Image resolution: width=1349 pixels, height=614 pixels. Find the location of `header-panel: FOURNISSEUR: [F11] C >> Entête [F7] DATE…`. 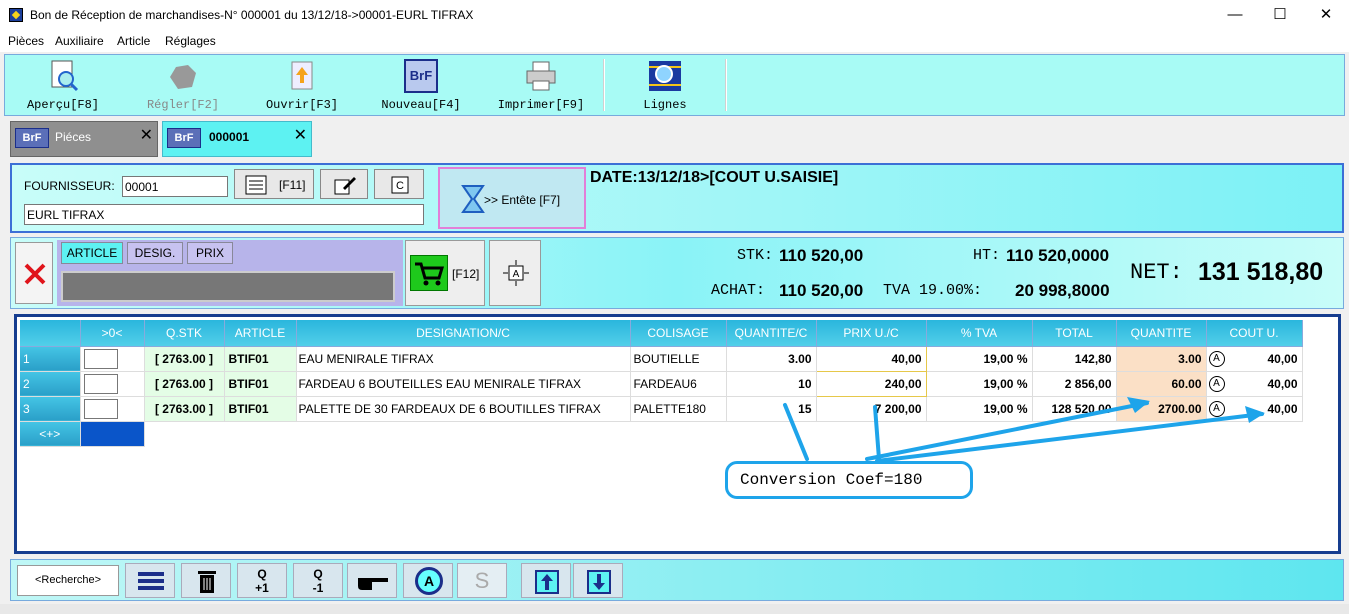

header-panel: FOURNISSEUR: [F11] C >> Entête [F7] DATE… is located at coordinates (677, 198).